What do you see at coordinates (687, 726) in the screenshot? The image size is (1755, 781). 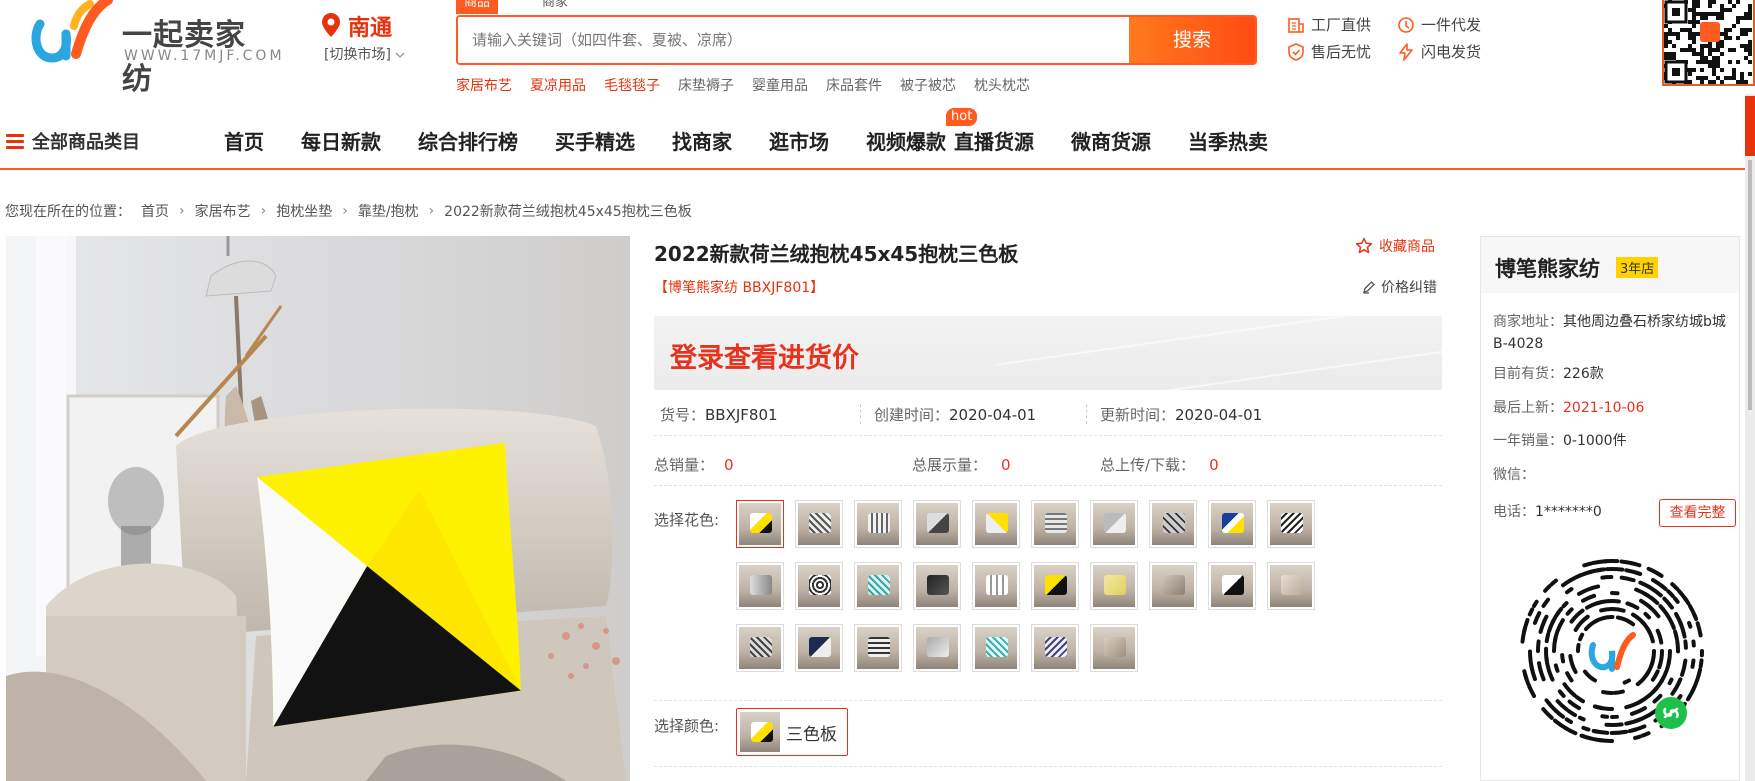 I see `color-label: 选择颜色:` at bounding box center [687, 726].